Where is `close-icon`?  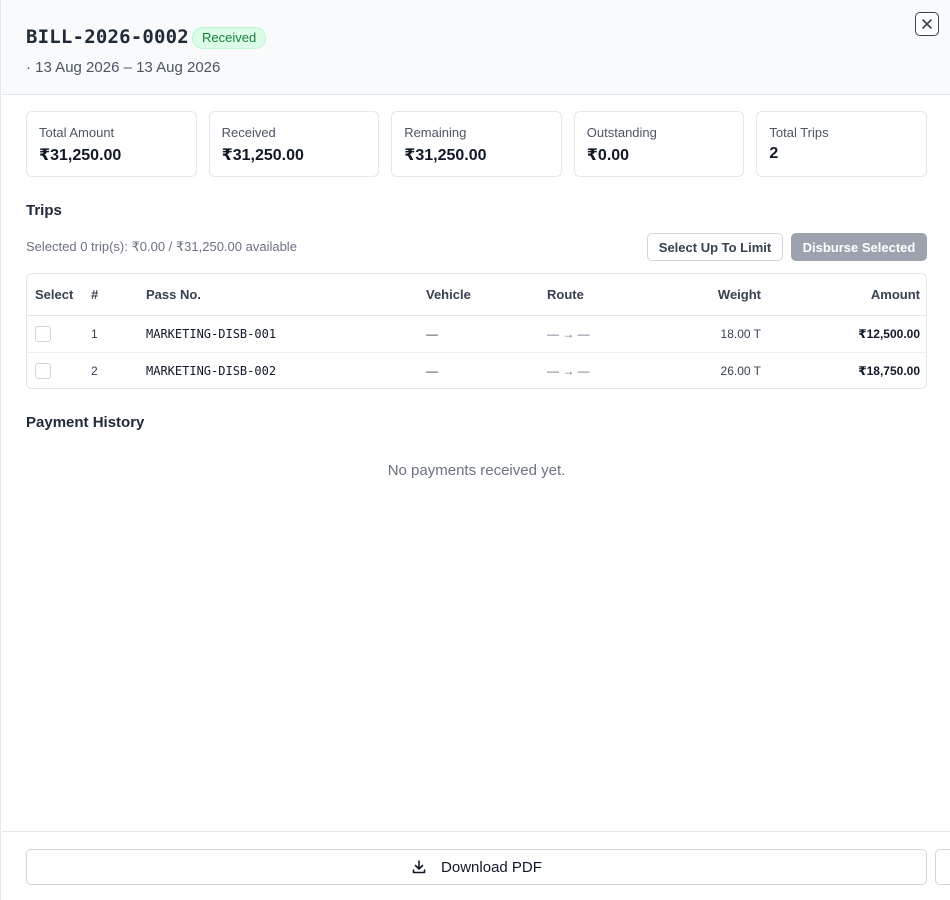
close-icon is located at coordinates (927, 24).